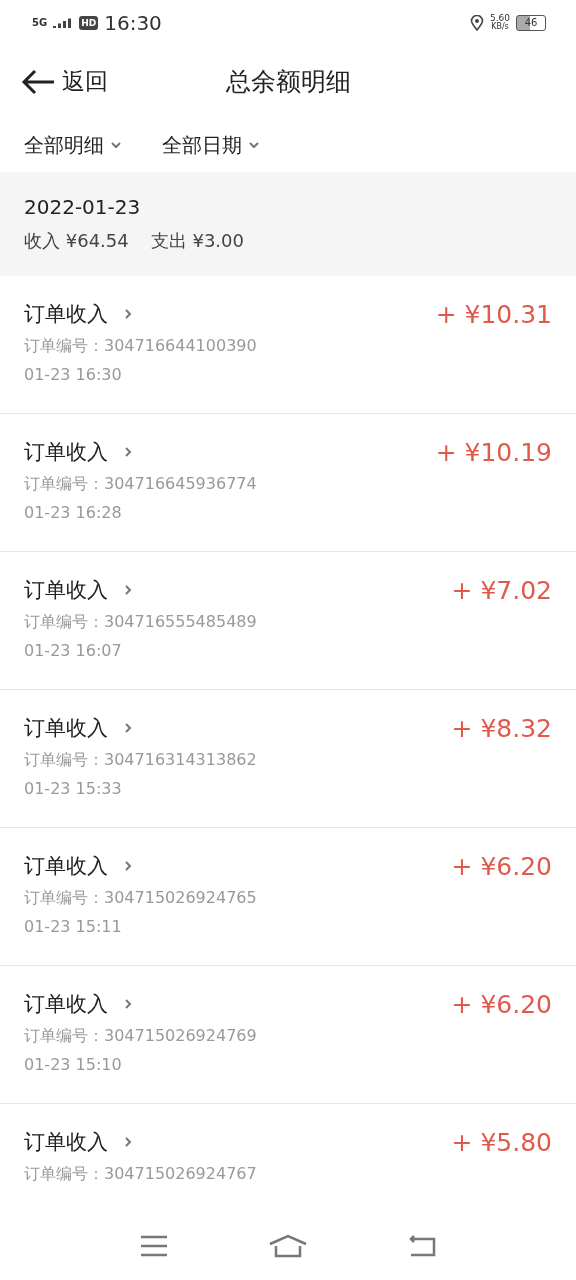 The image size is (576, 1280). Describe the element at coordinates (140, 1036) in the screenshot. I see `order-number: 订单编号：304715026924769` at that location.